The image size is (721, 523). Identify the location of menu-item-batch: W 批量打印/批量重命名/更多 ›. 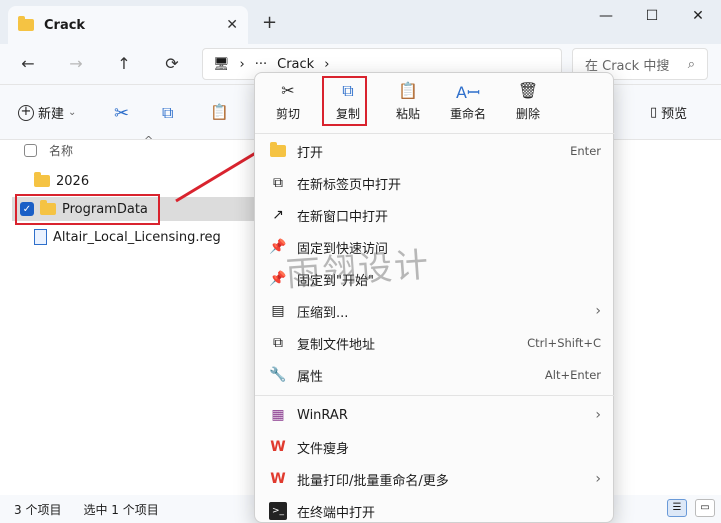
(435, 479).